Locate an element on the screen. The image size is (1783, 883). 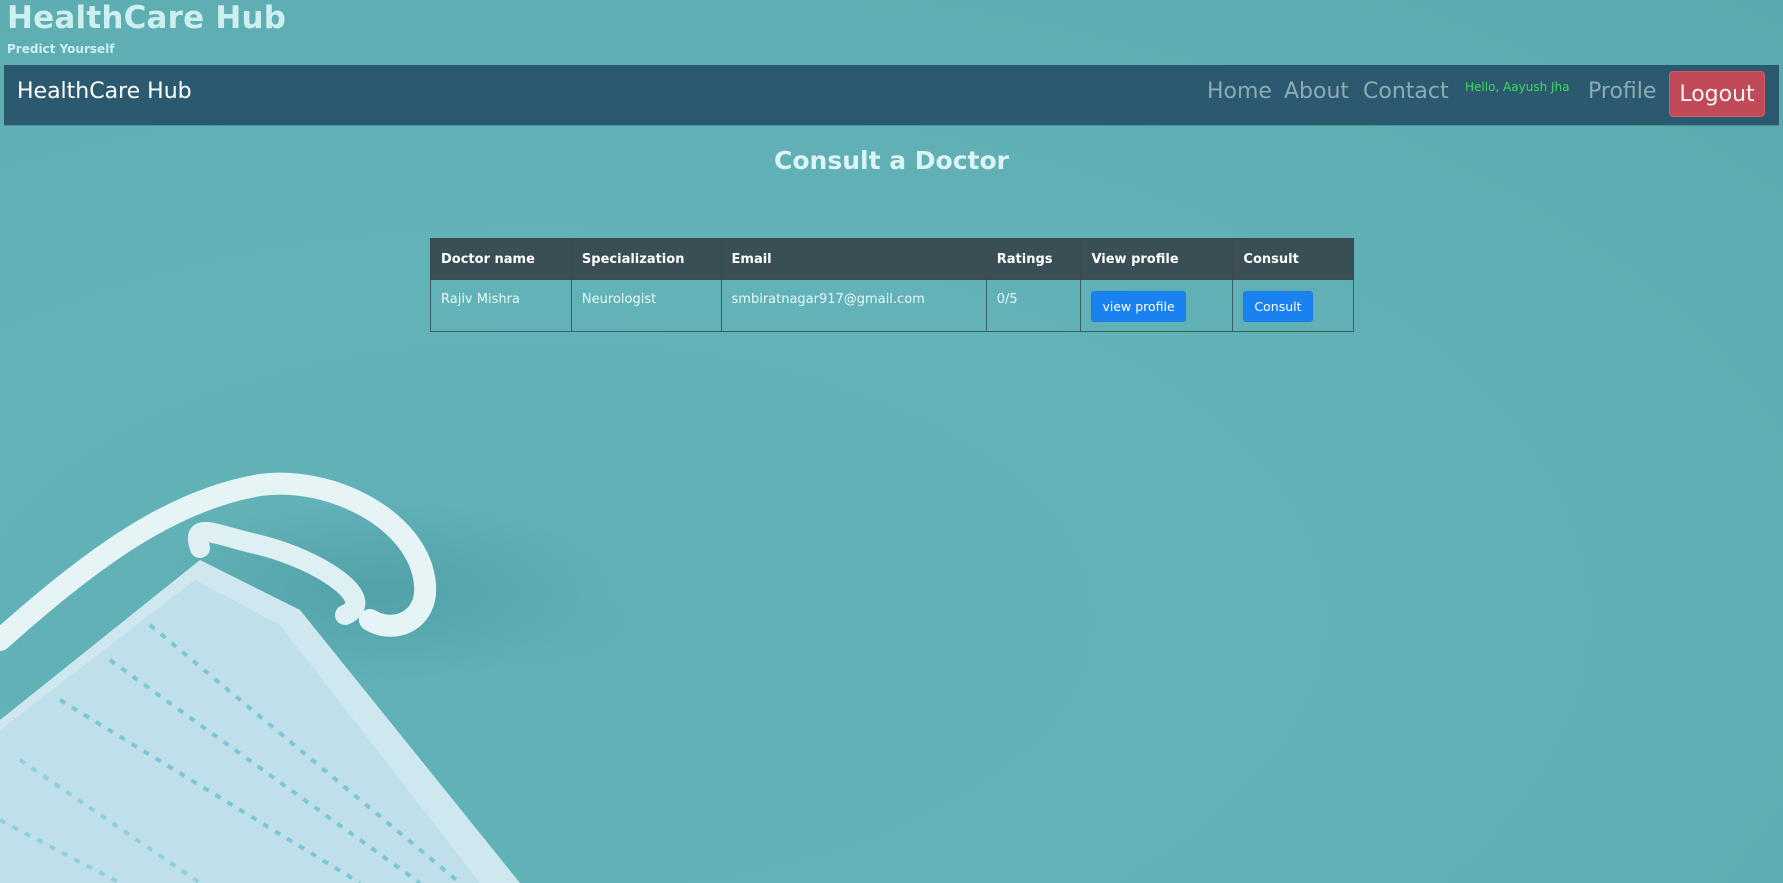
logout-button: Logout is located at coordinates (1717, 94).